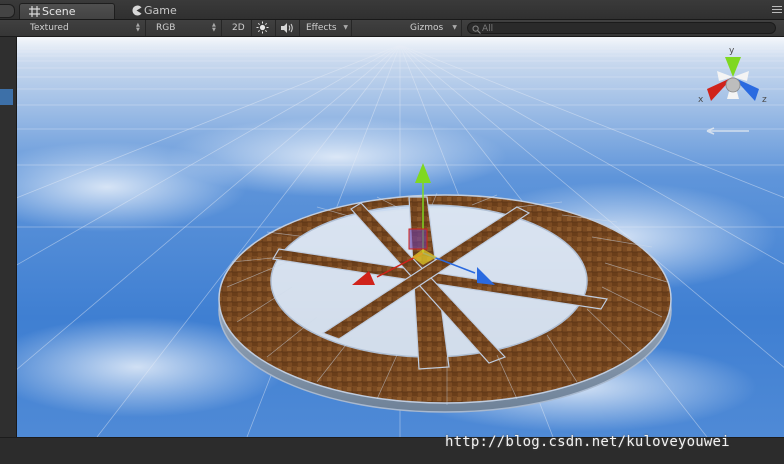 The width and height of the screenshot is (784, 464). I want to click on gizmo-x-label: x, so click(701, 100).